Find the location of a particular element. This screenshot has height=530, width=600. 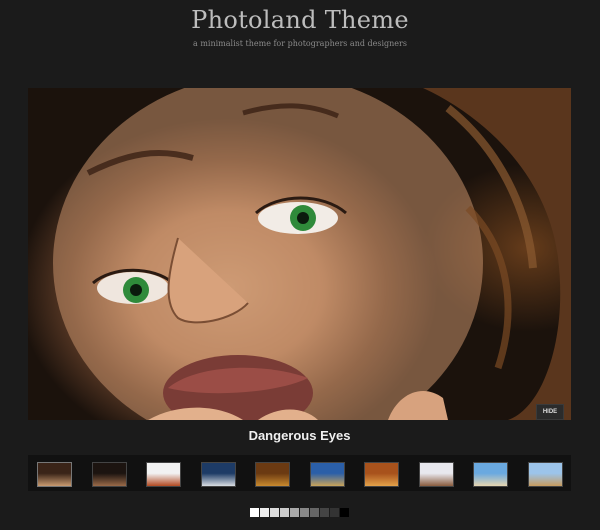

pager is located at coordinates (300, 513).